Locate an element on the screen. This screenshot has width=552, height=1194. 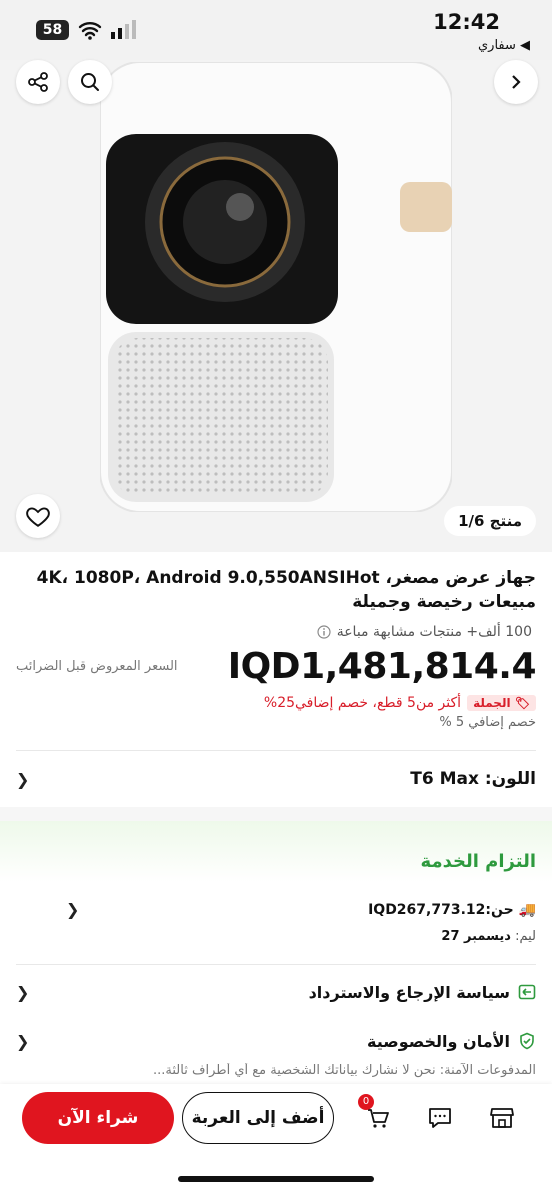
shipping-cost: 🚚 حن:IQD267,773.12 is located at coordinates (452, 910).